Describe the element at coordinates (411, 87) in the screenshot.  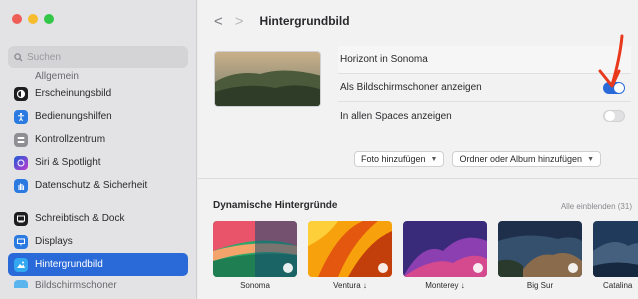
I see `screensaver-label: Als Bildschirmschoner anzeigen` at that location.